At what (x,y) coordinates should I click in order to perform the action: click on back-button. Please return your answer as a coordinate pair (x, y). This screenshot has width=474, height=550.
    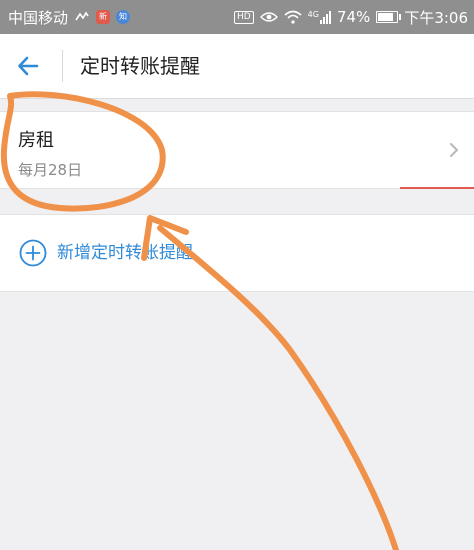
    Looking at the image, I should click on (28, 66).